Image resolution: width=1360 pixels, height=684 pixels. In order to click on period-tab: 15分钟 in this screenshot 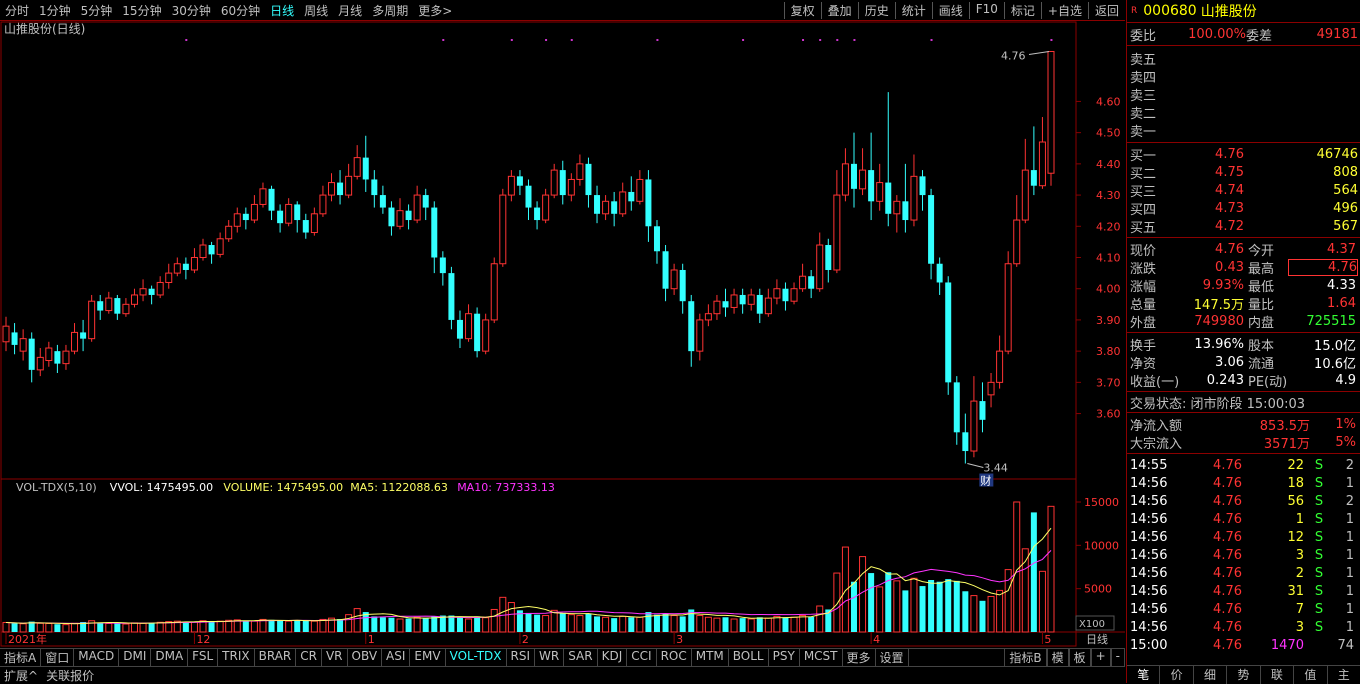, I will do `click(141, 10)`.